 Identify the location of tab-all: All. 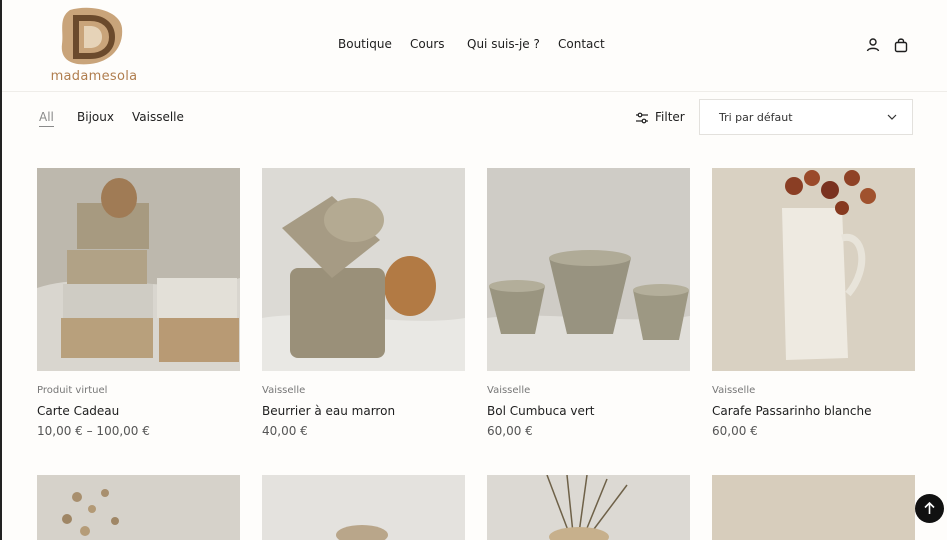
(46, 118).